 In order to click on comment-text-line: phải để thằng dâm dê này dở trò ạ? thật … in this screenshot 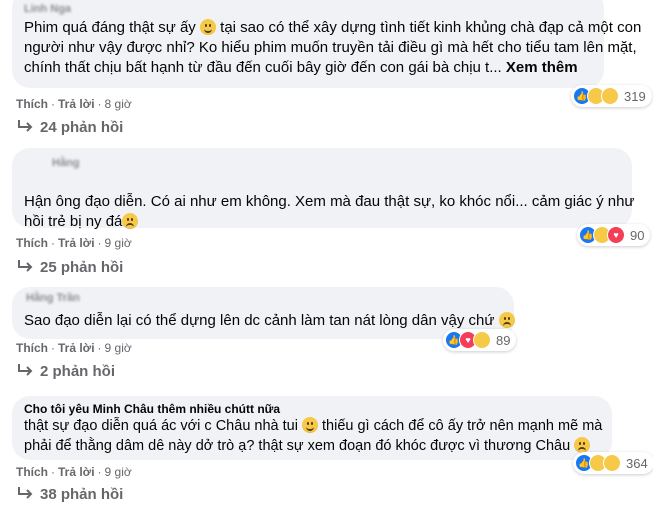, I will do `click(307, 446)`.